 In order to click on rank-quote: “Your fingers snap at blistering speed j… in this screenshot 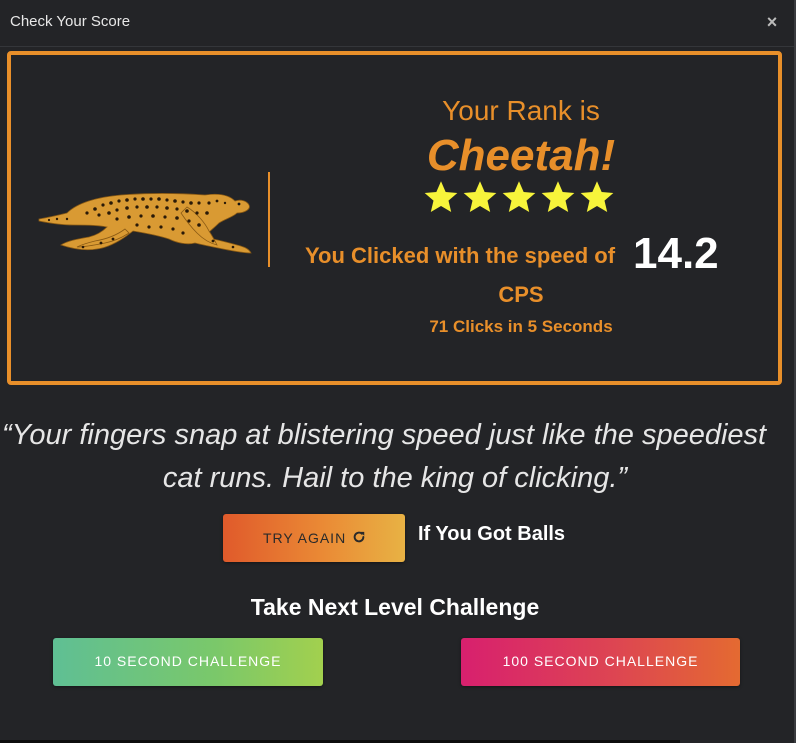, I will do `click(398, 457)`.